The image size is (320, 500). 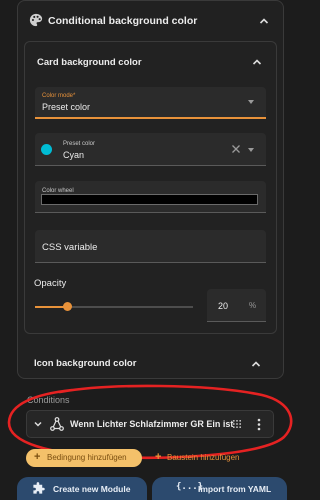 I want to click on chevron-down-icon, so click(x=38, y=424).